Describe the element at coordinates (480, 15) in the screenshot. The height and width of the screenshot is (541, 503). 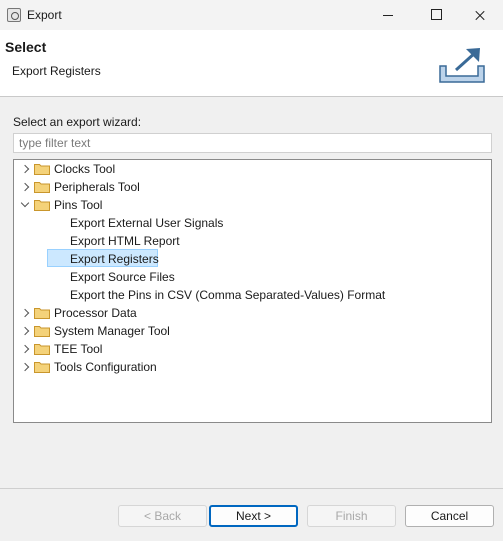
I see `close-button` at that location.